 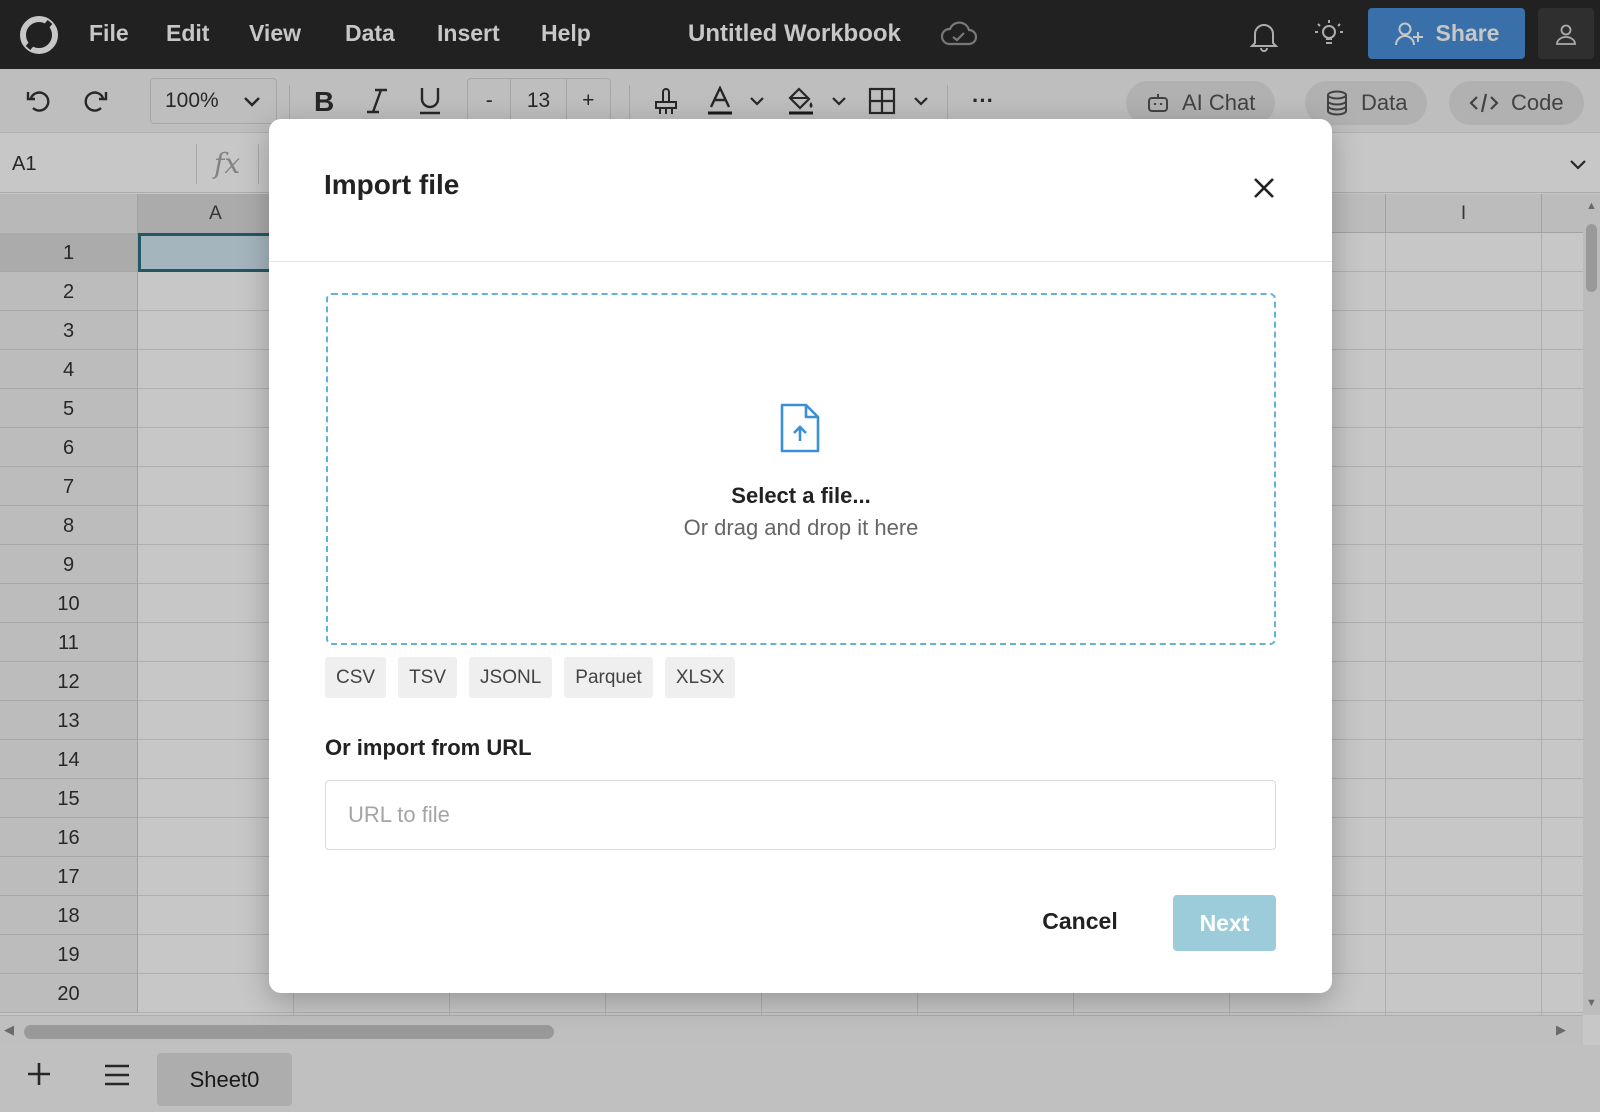 I want to click on format-tag-xlsx: XLSX, so click(x=700, y=677).